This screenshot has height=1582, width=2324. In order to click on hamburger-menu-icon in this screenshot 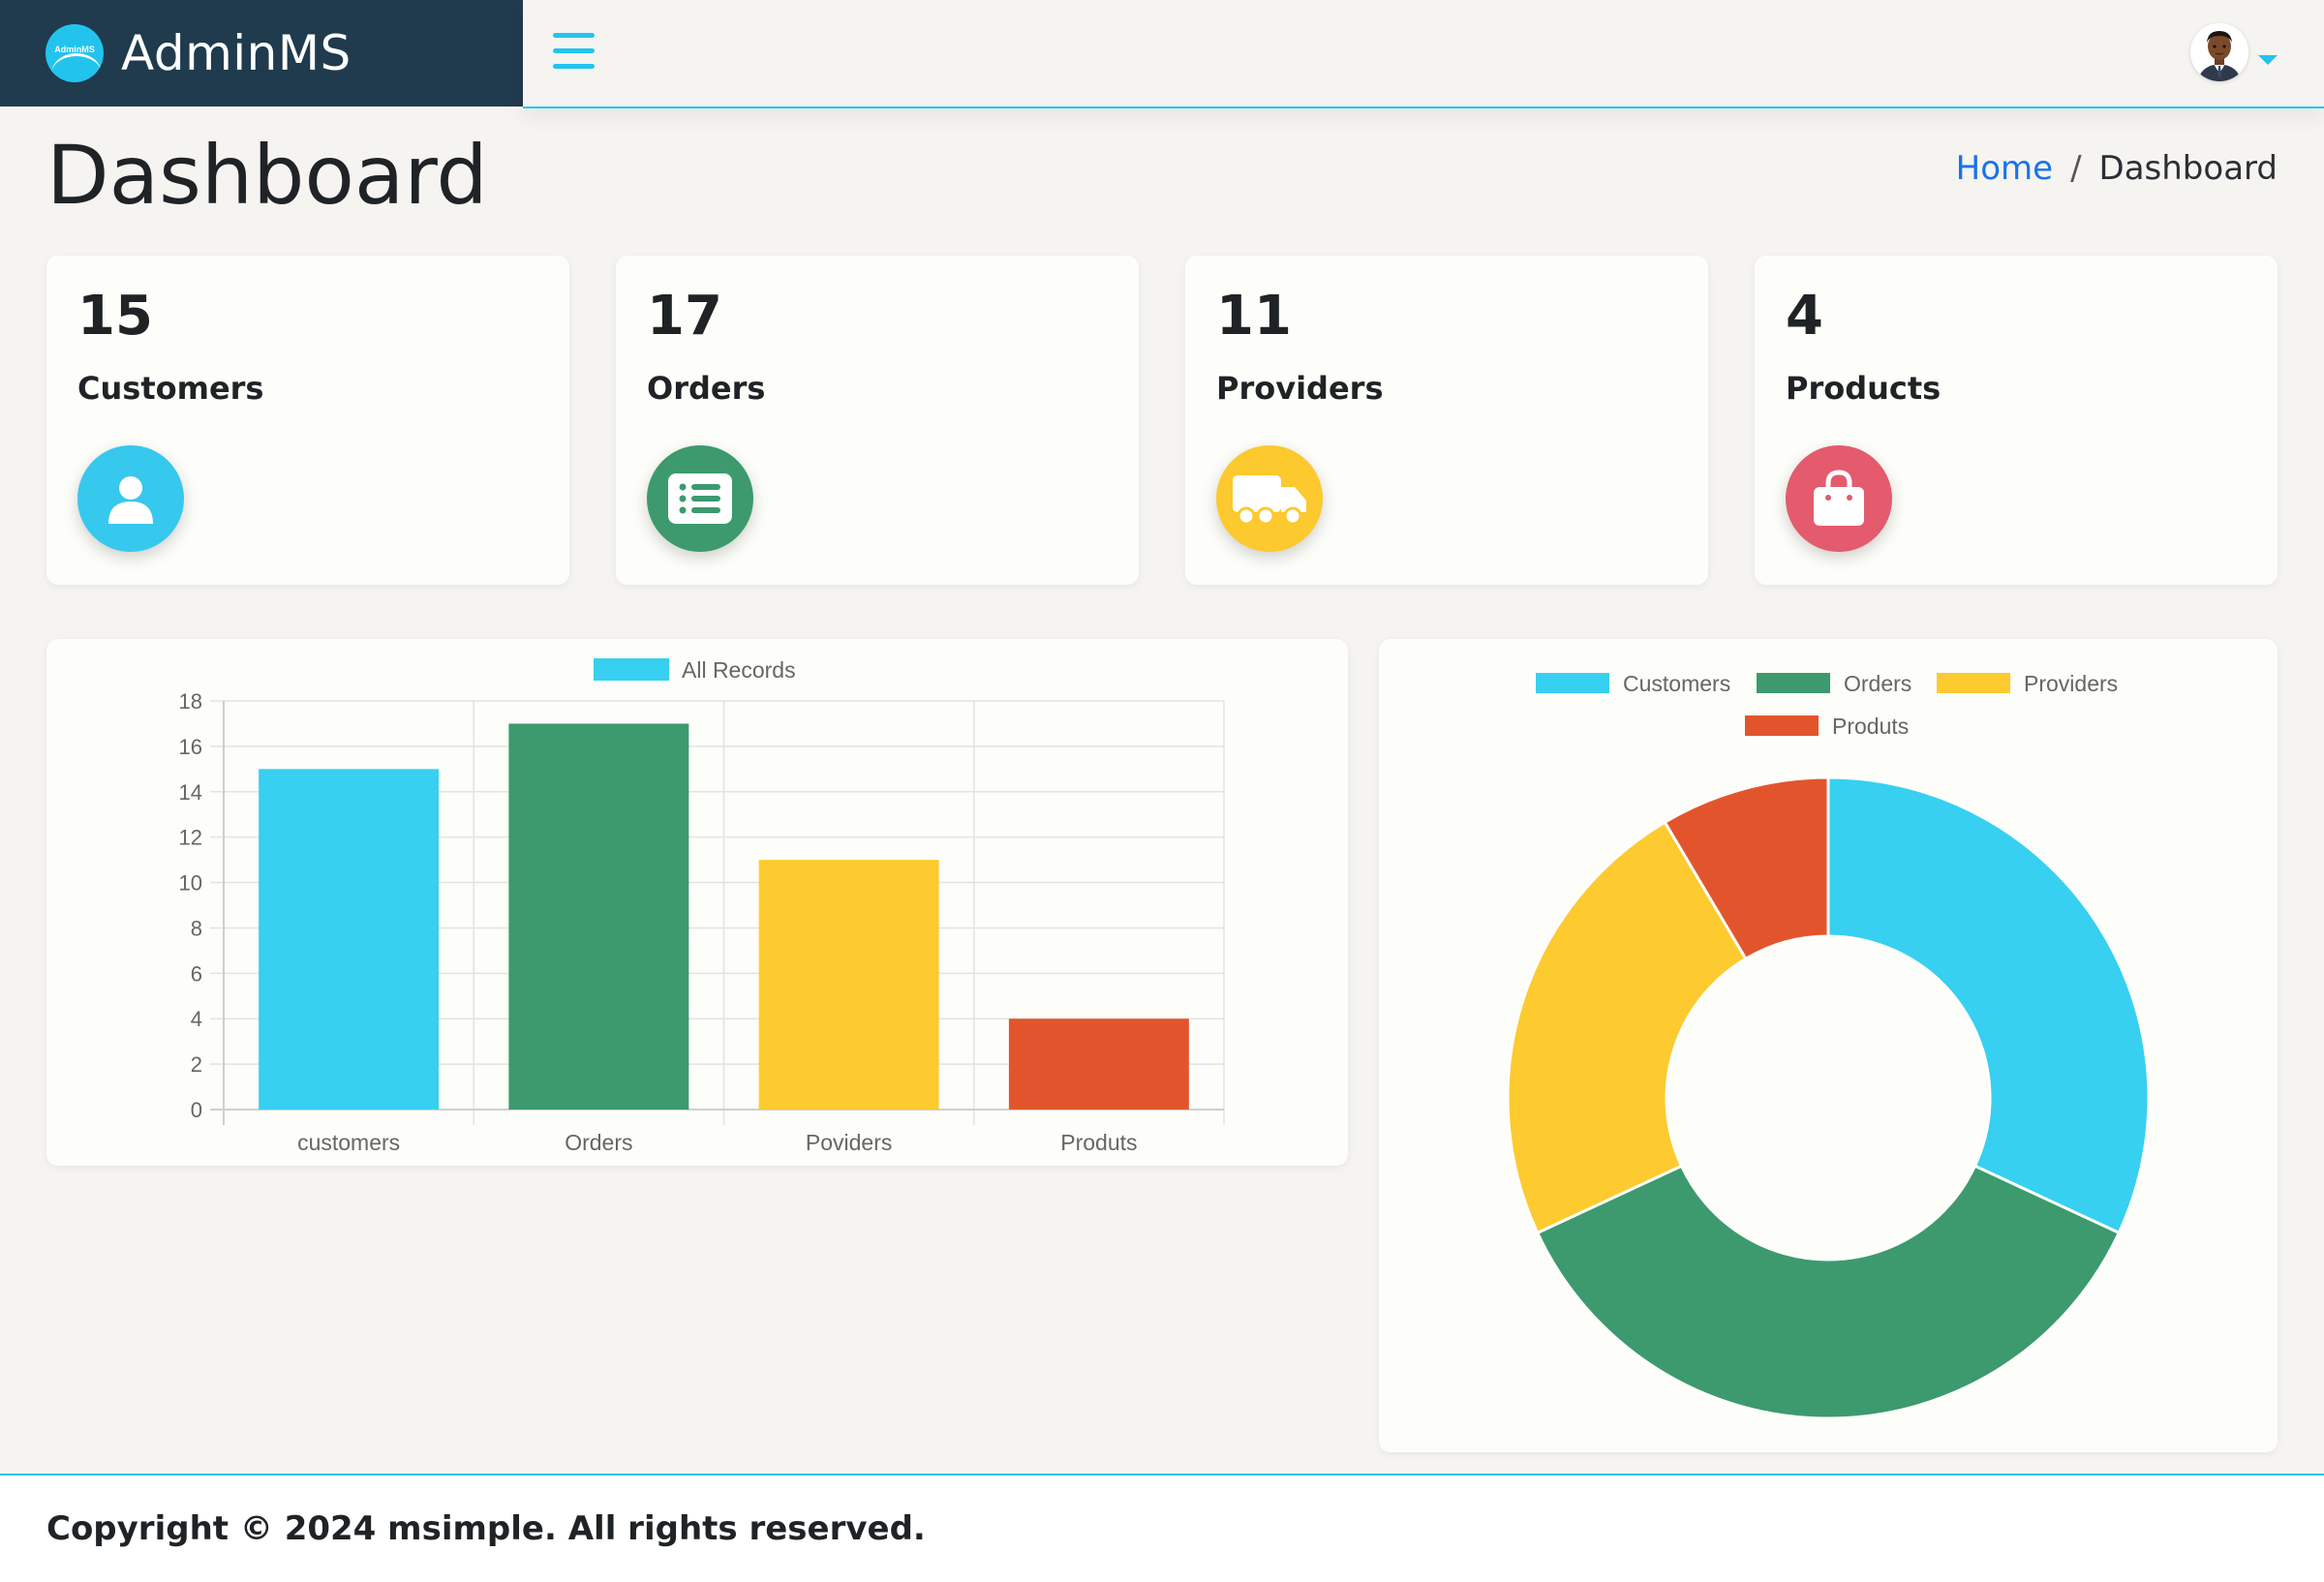, I will do `click(574, 51)`.